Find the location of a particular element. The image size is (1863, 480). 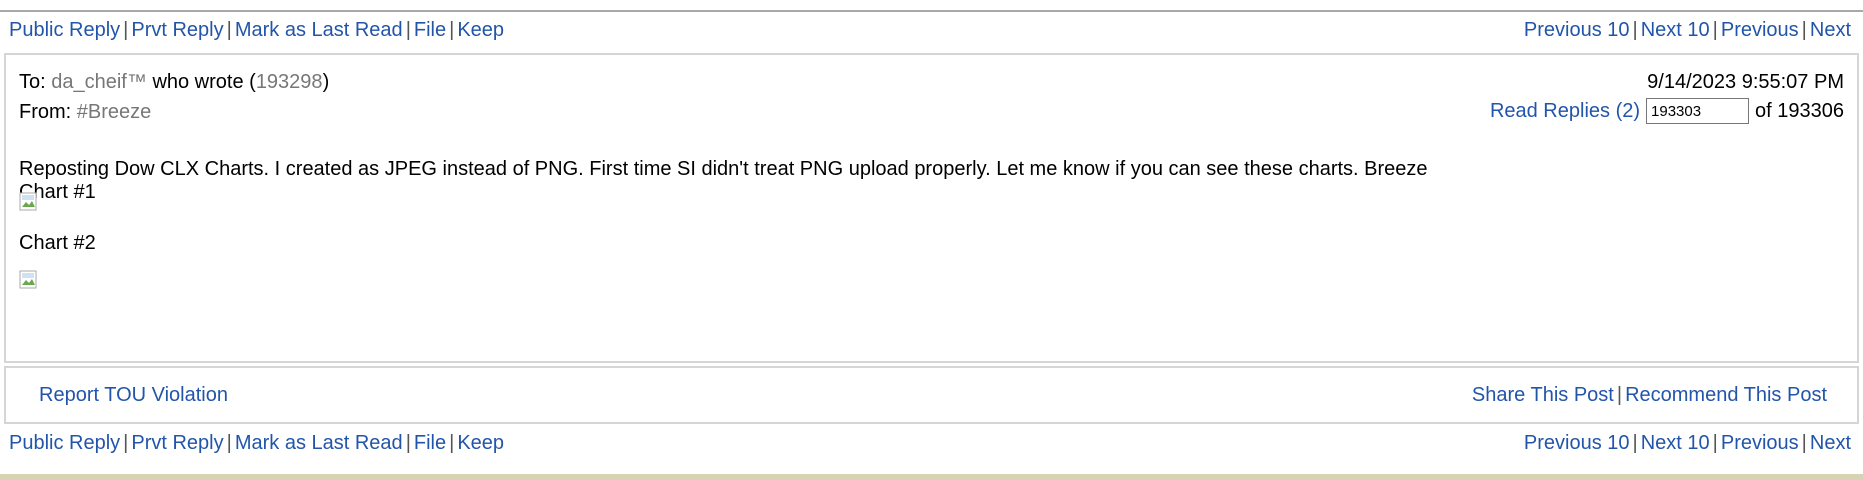

chart2-label: Chart #2 is located at coordinates (57, 243).